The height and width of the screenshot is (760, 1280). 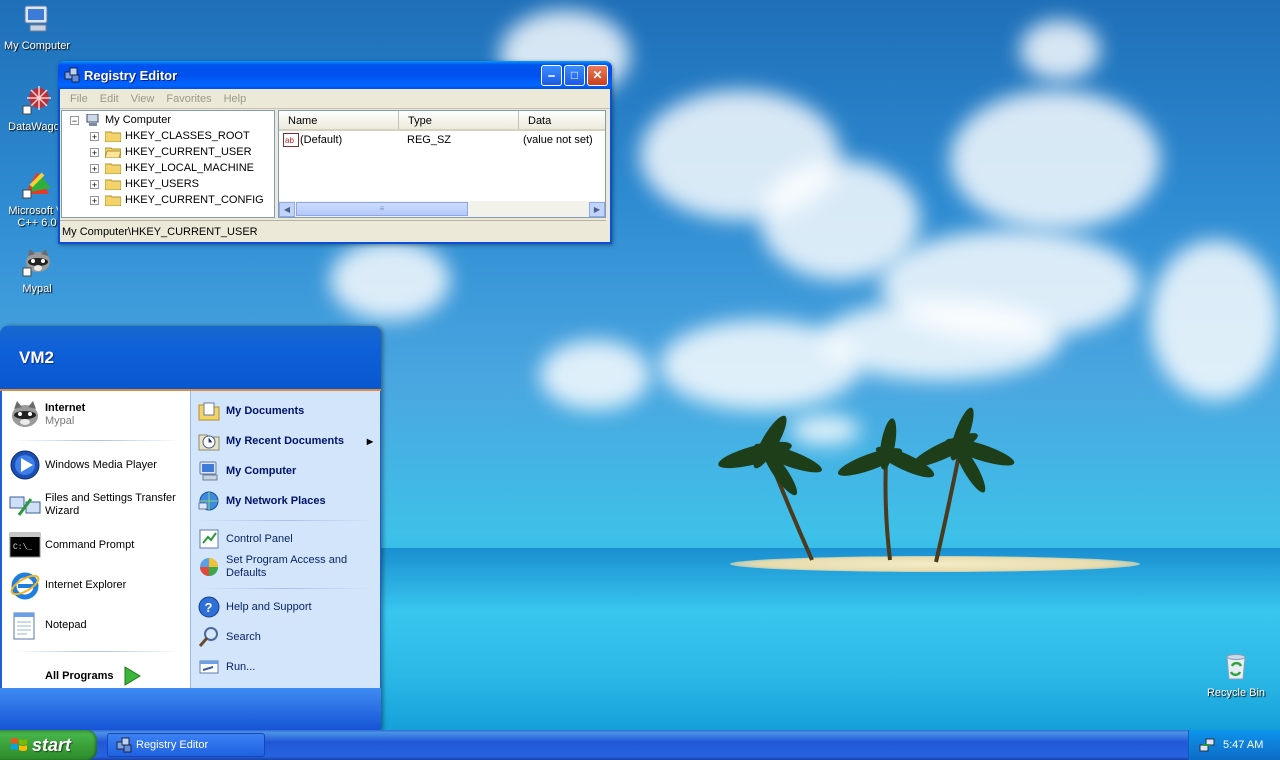 I want to click on start-item-internet: Internet Mypal, so click(x=47, y=415).